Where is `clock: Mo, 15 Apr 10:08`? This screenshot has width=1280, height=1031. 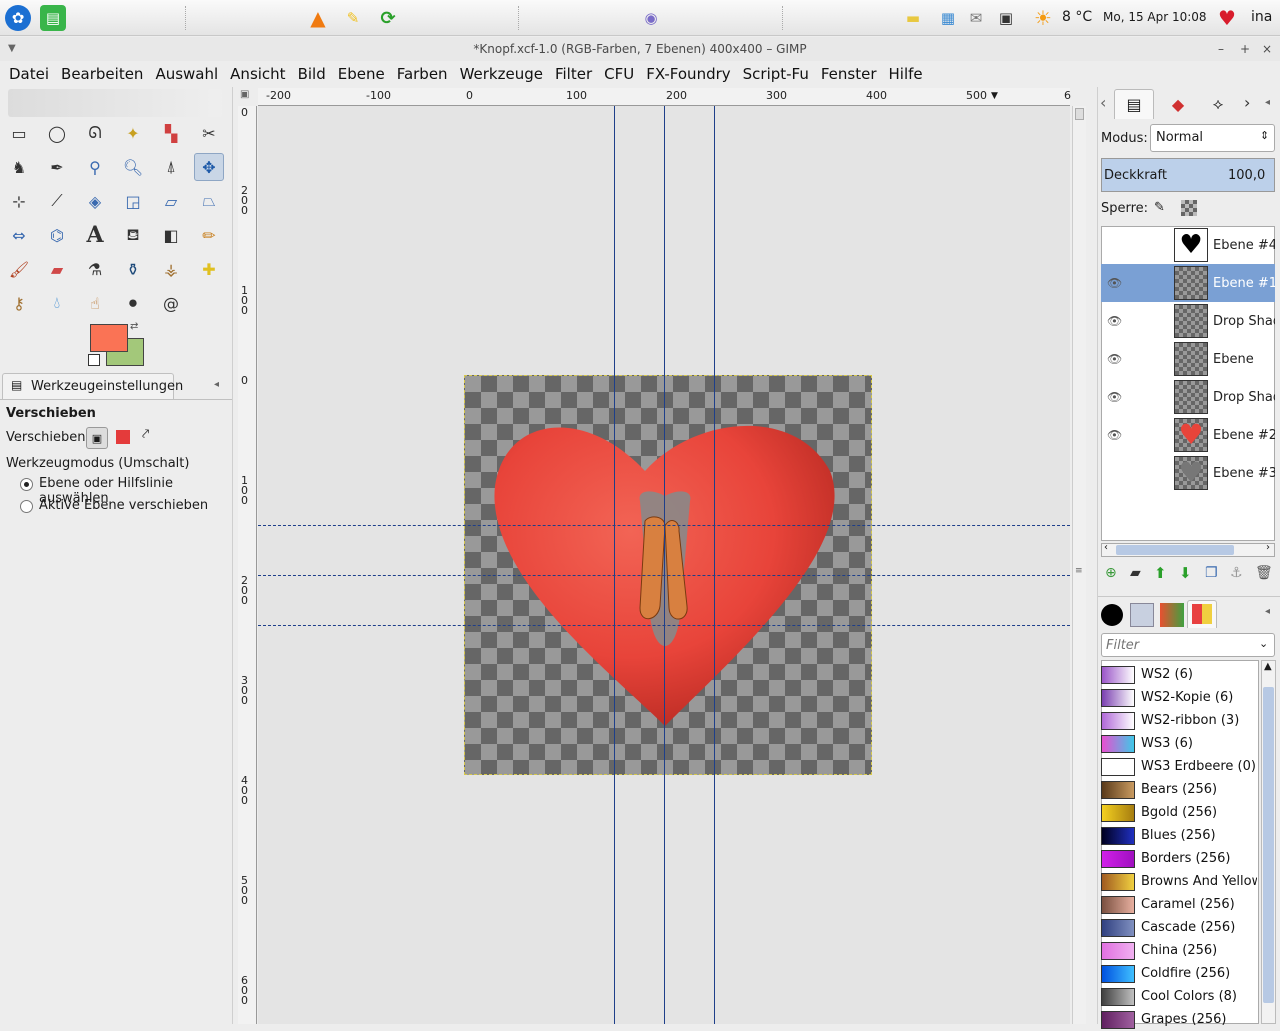 clock: Mo, 15 Apr 10:08 is located at coordinates (1155, 17).